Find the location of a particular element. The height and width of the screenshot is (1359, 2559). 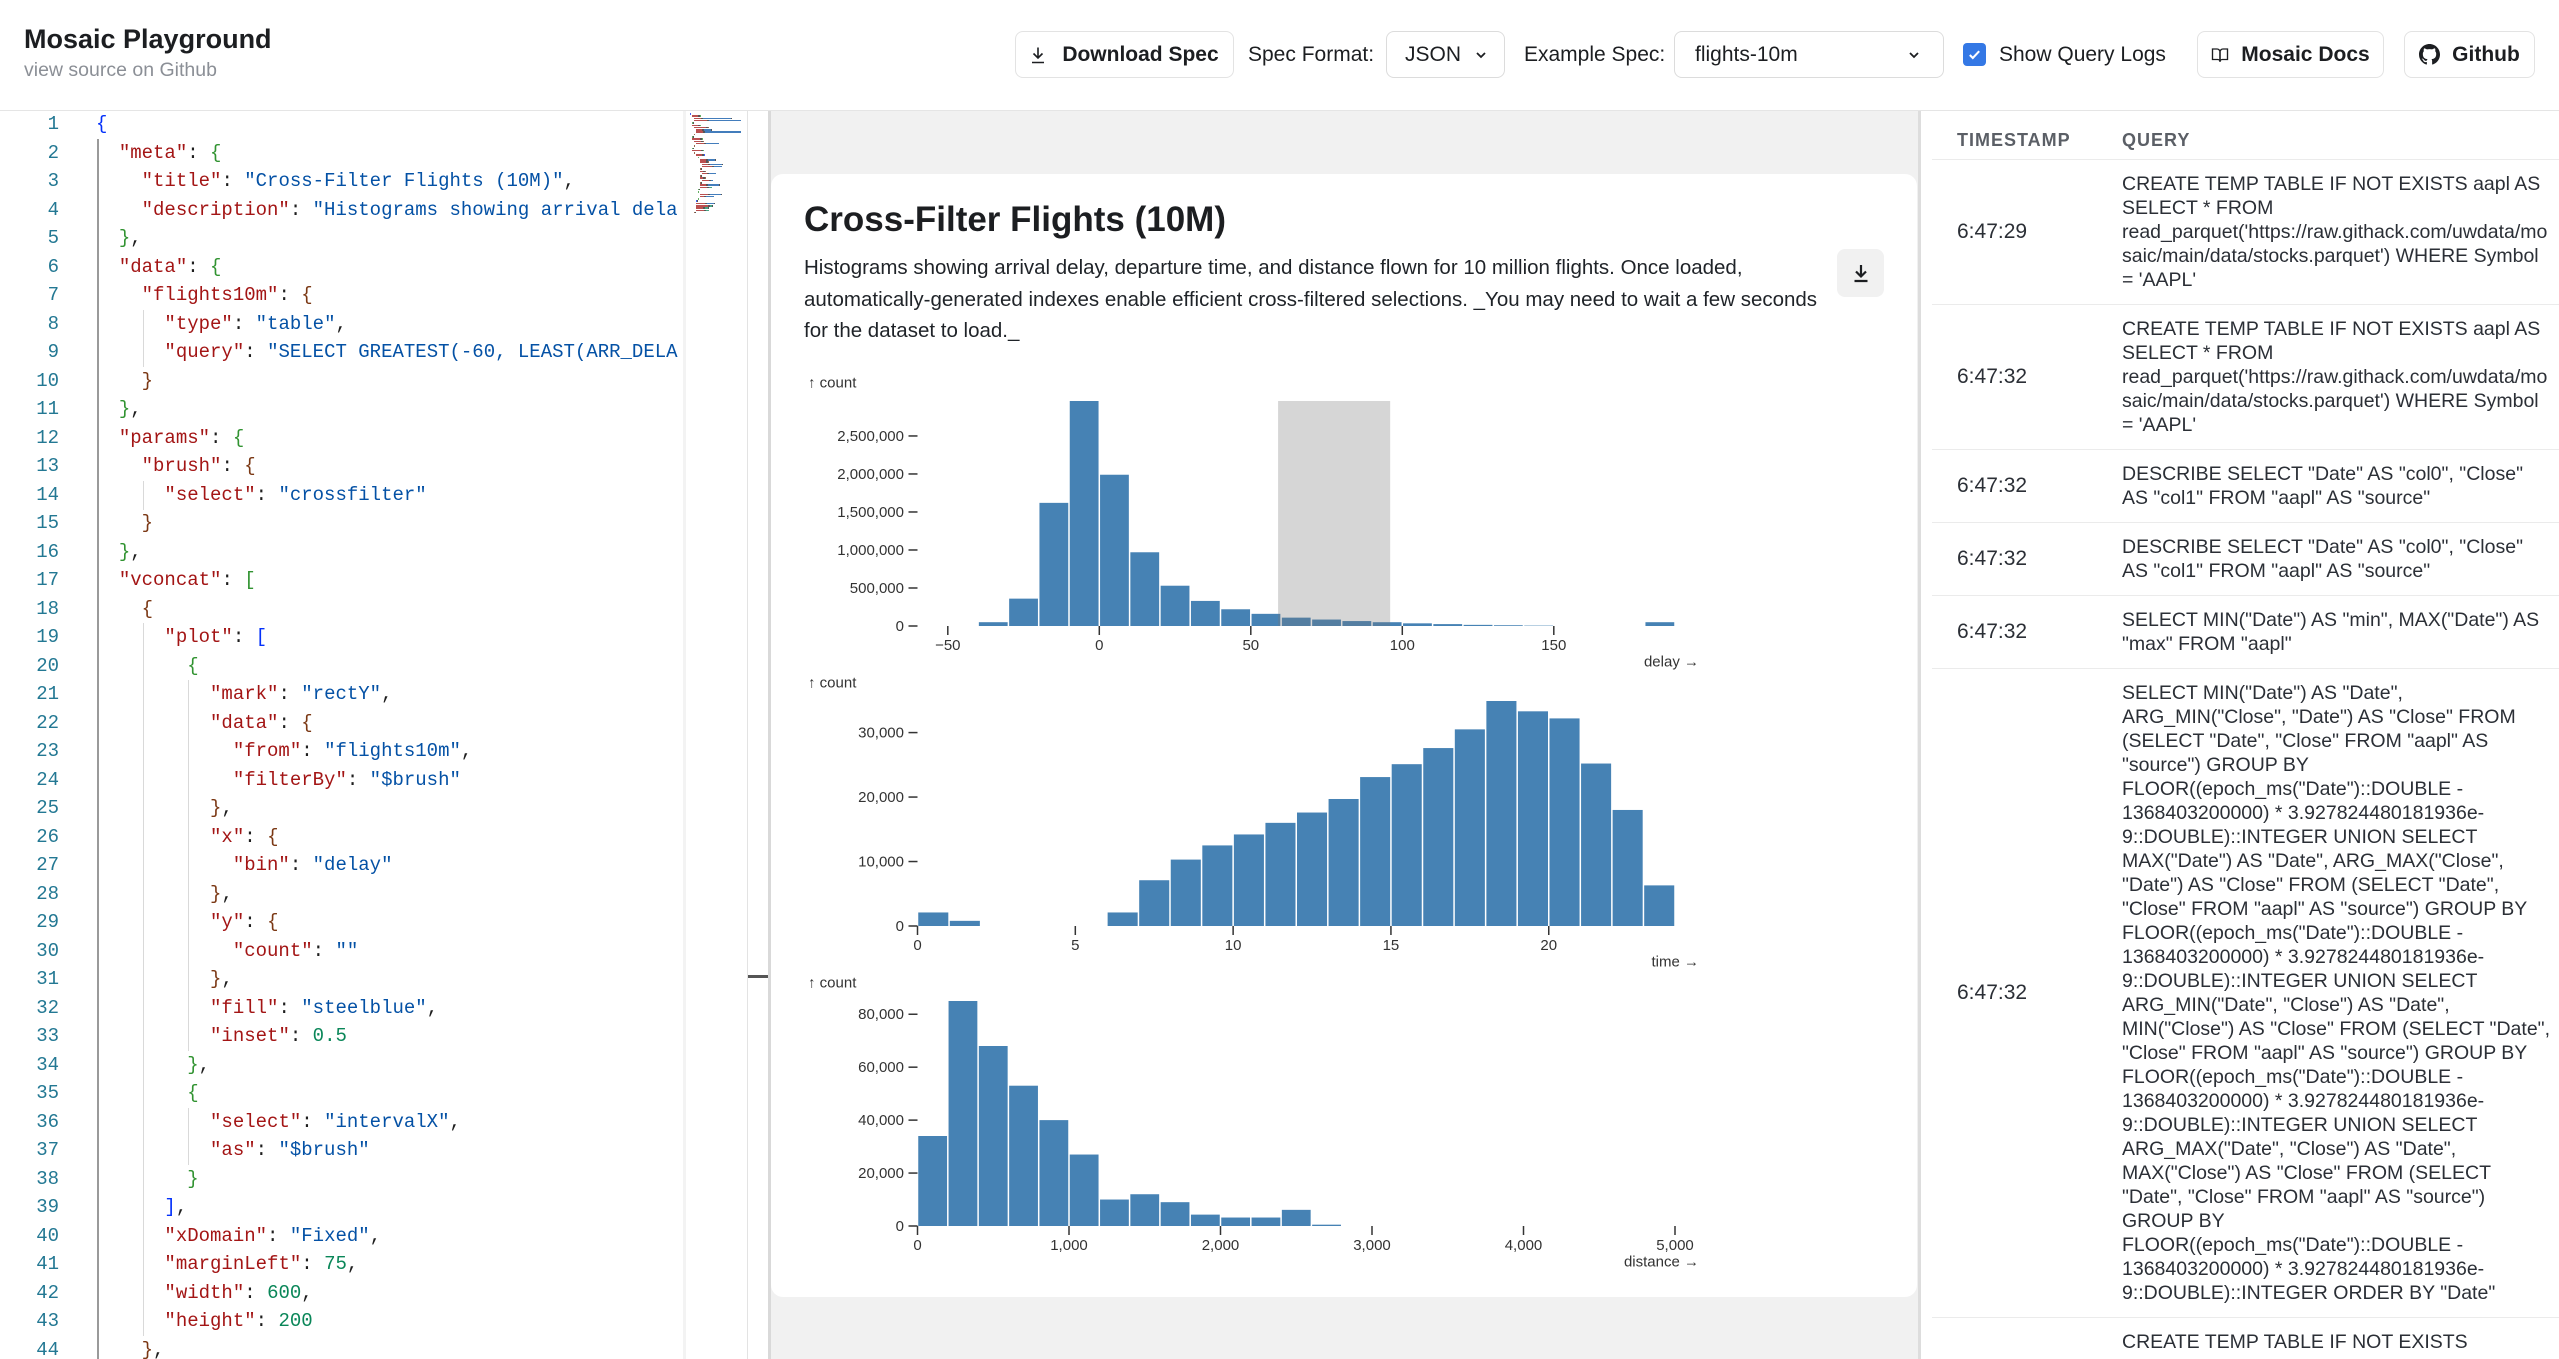

code-line: "brush": { is located at coordinates (176, 466).